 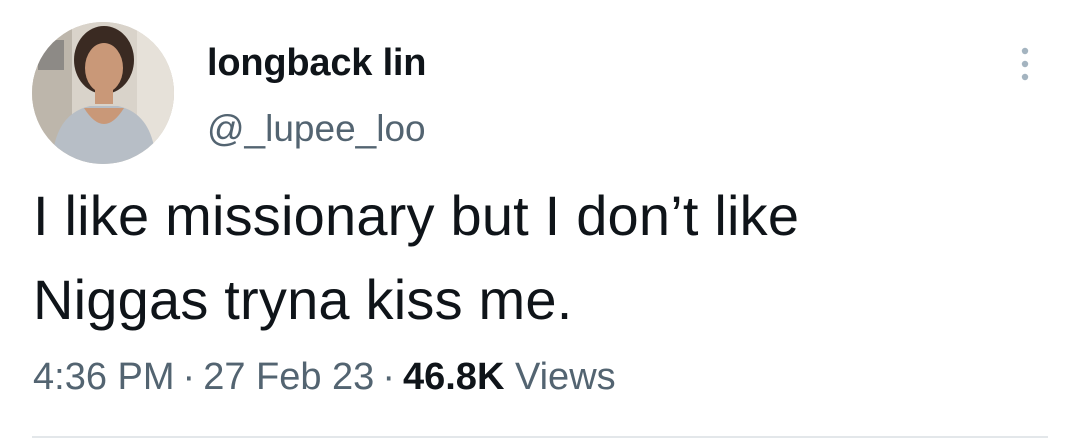 I want to click on more-options-button, so click(x=1024, y=64).